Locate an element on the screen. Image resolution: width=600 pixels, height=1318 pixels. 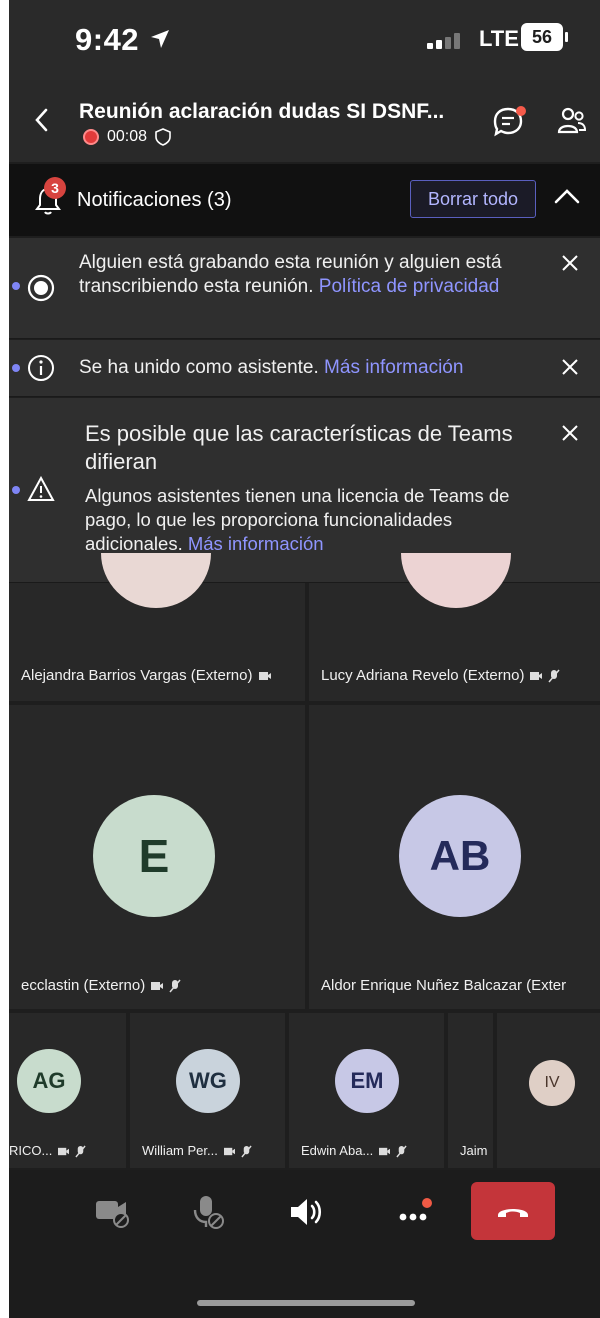
back-chevron-icon is located at coordinates (41, 120).